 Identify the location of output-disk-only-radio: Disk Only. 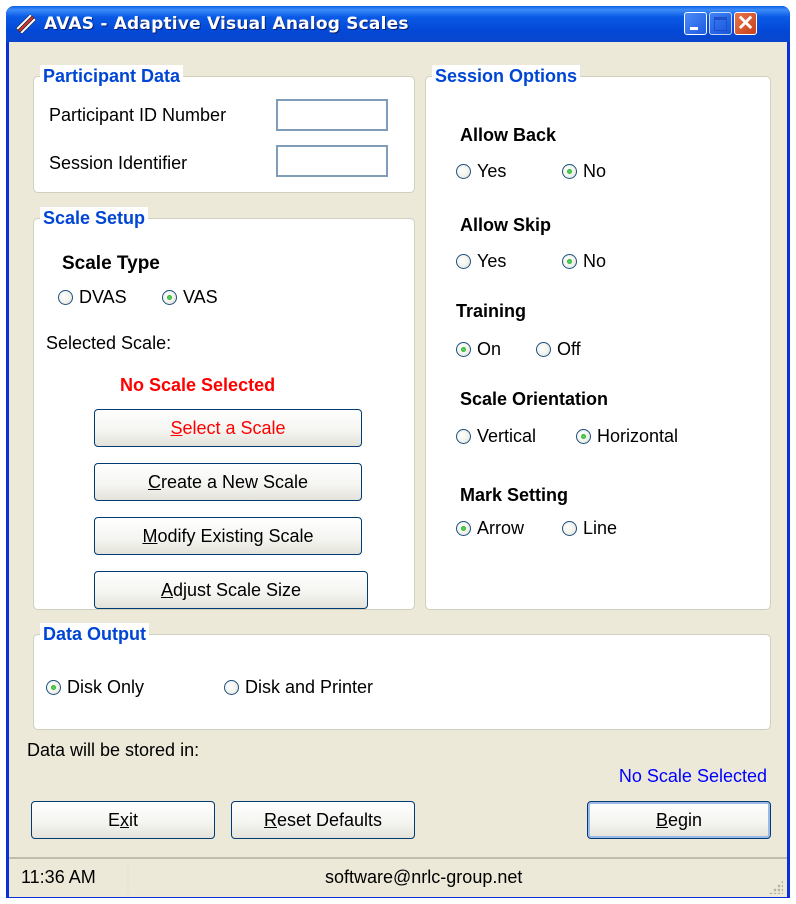
(95, 687).